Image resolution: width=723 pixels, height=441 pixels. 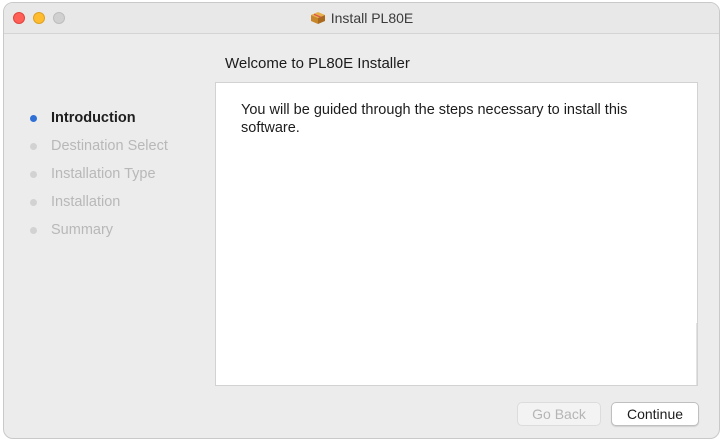 I want to click on window-title: Install PL80E, so click(x=372, y=18).